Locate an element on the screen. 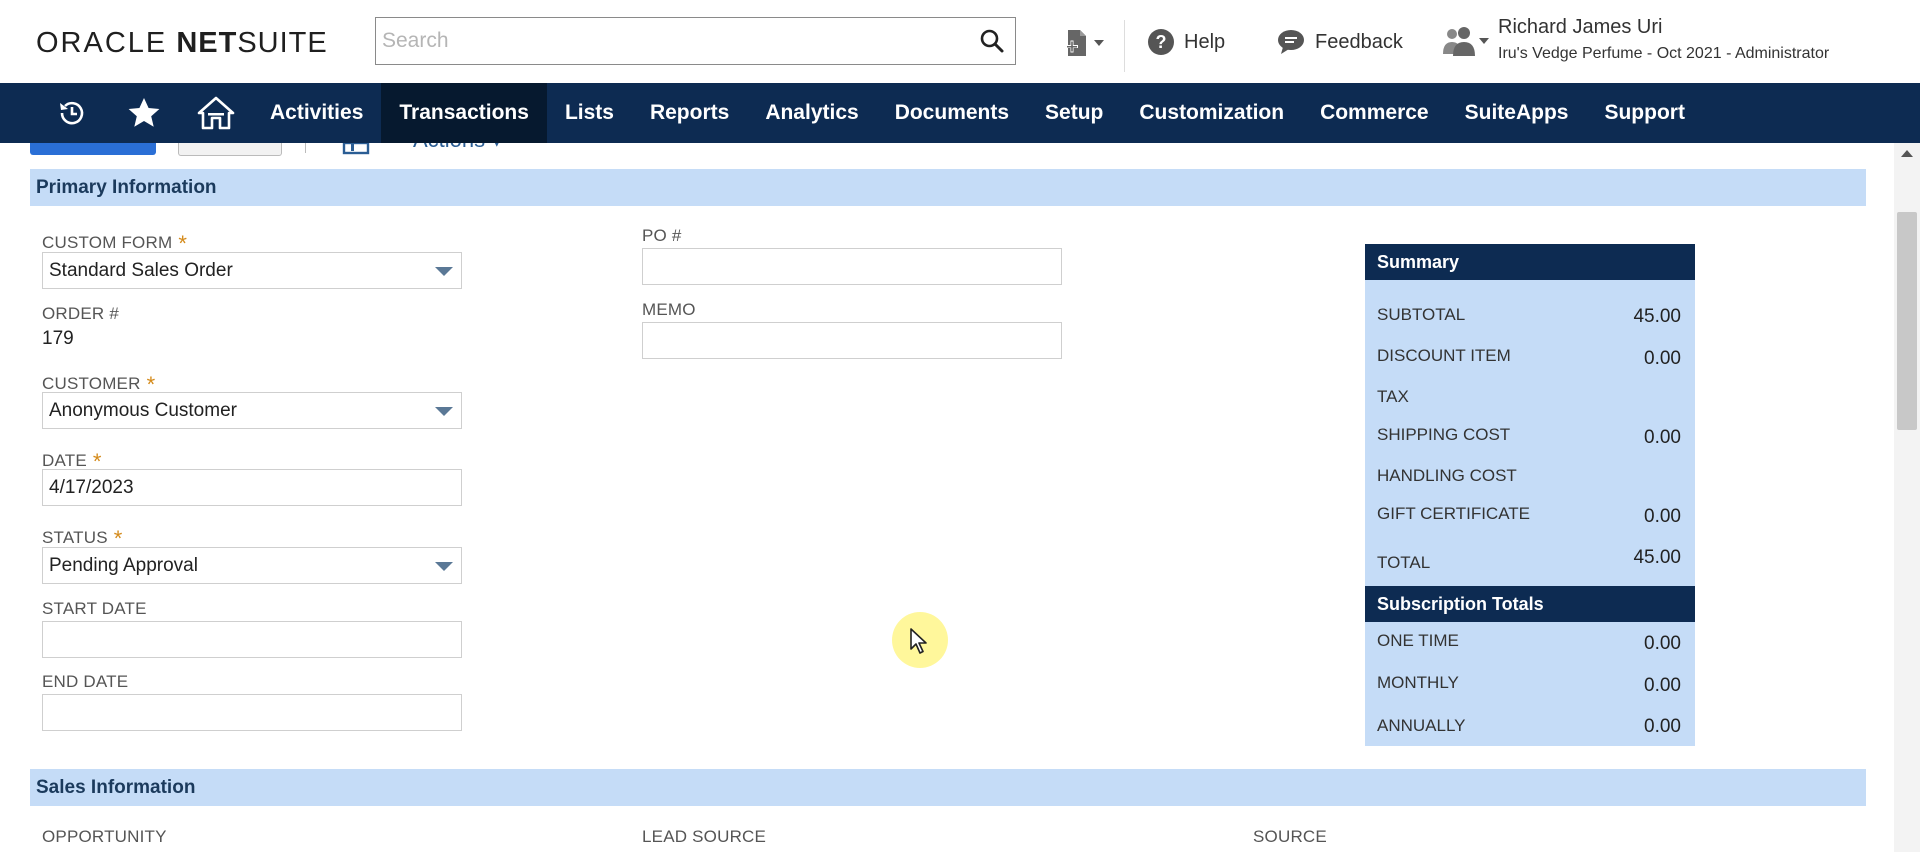 Image resolution: width=1920 pixels, height=852 pixels. nav-transactions: Transactions is located at coordinates (464, 113).